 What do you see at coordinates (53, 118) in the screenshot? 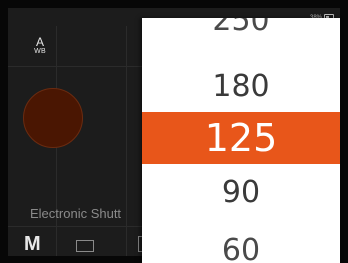
I see `shutter-button` at bounding box center [53, 118].